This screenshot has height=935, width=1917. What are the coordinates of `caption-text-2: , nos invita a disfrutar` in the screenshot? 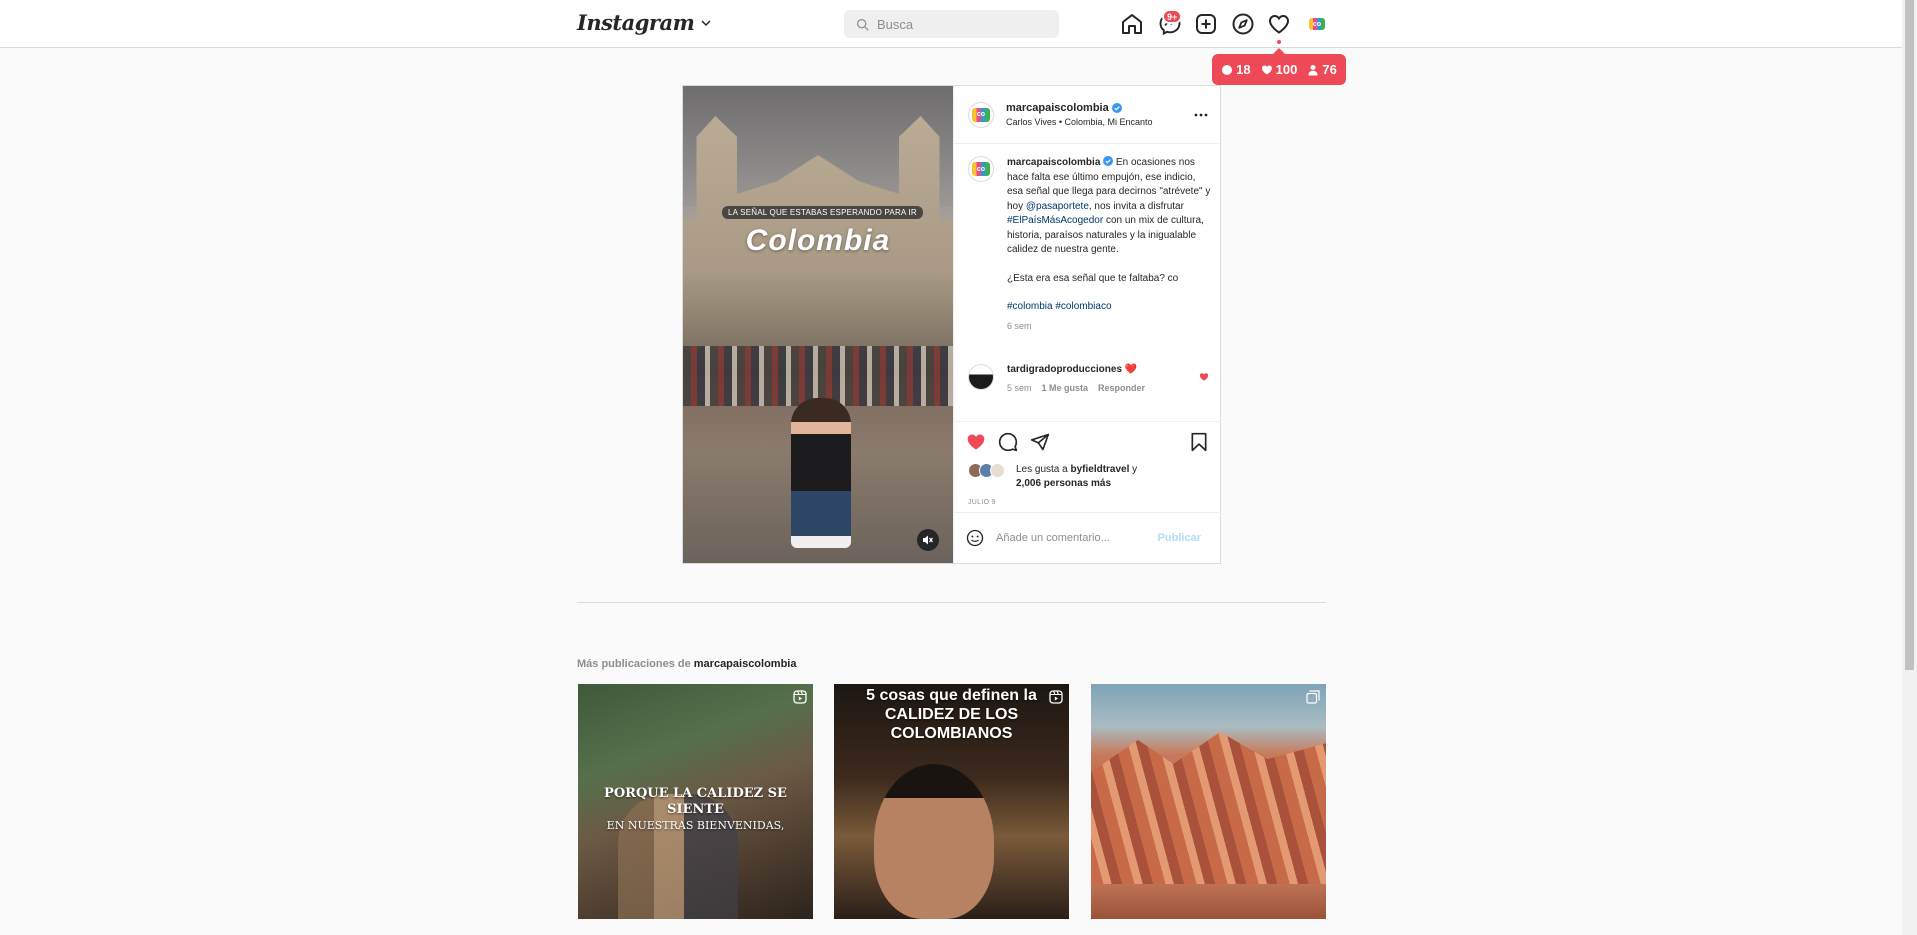 It's located at (1136, 206).